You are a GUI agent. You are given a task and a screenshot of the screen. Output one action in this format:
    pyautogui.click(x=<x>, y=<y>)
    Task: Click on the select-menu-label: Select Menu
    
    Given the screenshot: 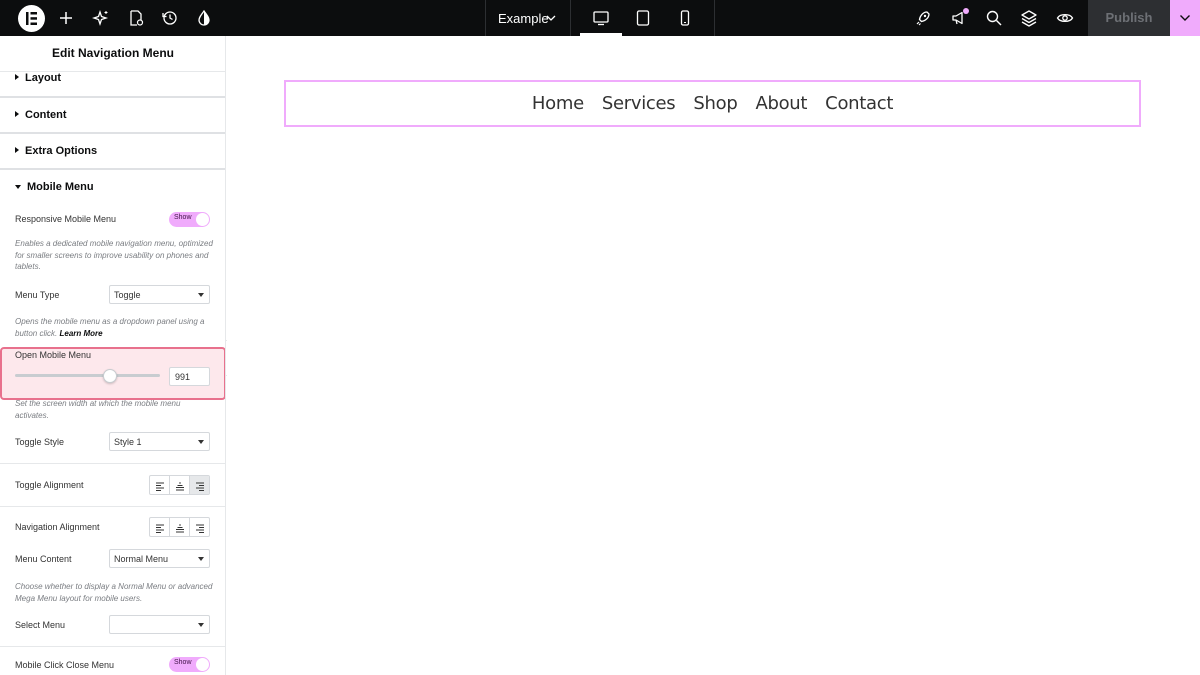 What is the action you would take?
    pyautogui.click(x=40, y=625)
    